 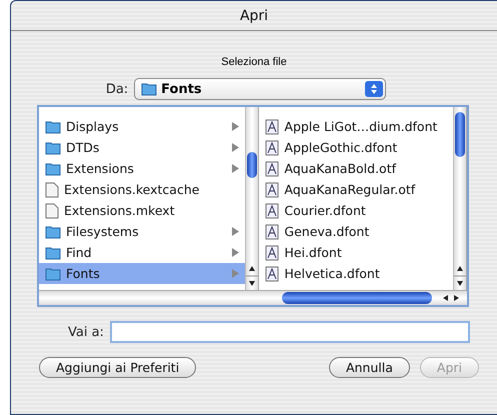 What do you see at coordinates (142, 210) in the screenshot?
I see `file-list-item: Extensions.mkext` at bounding box center [142, 210].